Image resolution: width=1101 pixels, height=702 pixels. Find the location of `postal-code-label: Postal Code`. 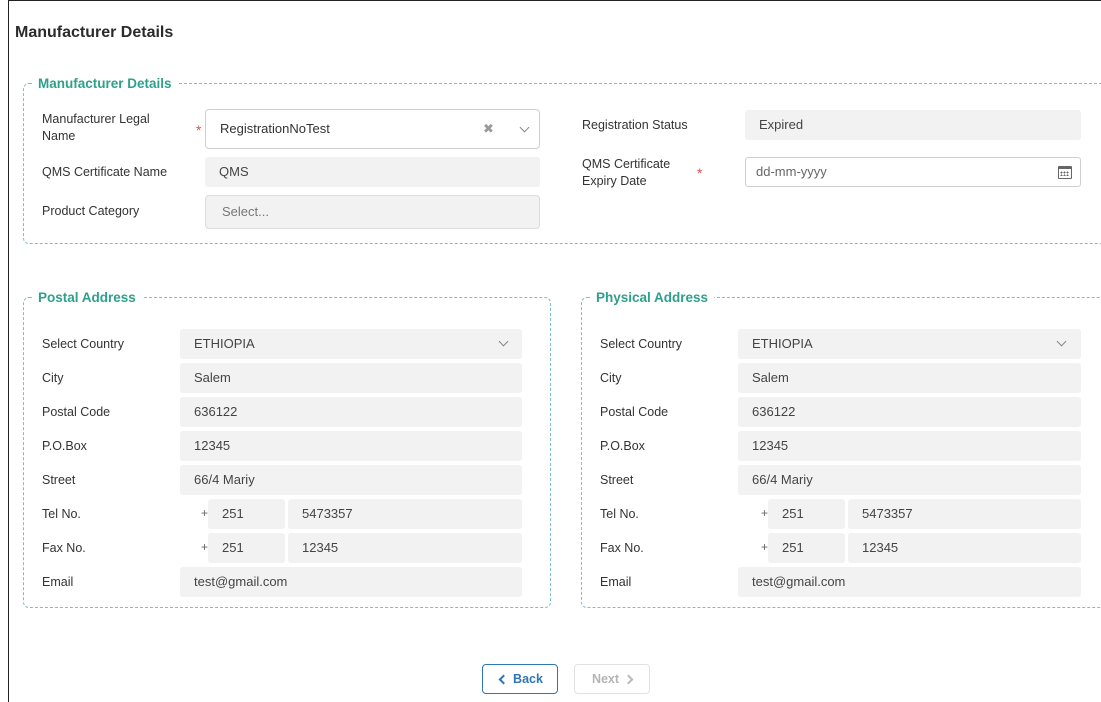

postal-code-label: Postal Code is located at coordinates (76, 412).